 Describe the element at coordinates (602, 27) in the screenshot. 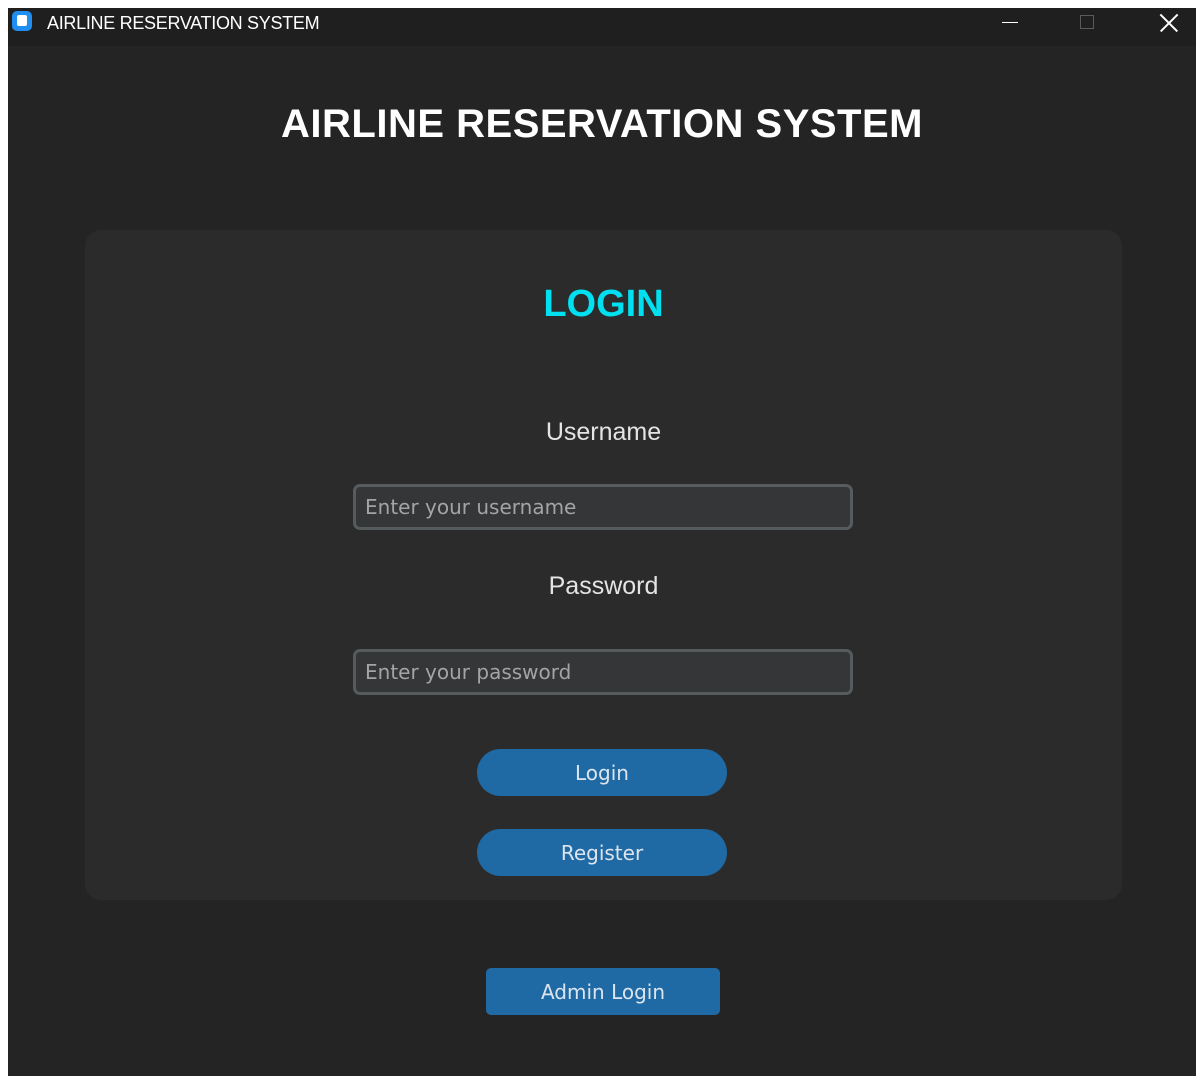

I see `title-bar: AIRLINE RESERVATION SYSTEM` at that location.